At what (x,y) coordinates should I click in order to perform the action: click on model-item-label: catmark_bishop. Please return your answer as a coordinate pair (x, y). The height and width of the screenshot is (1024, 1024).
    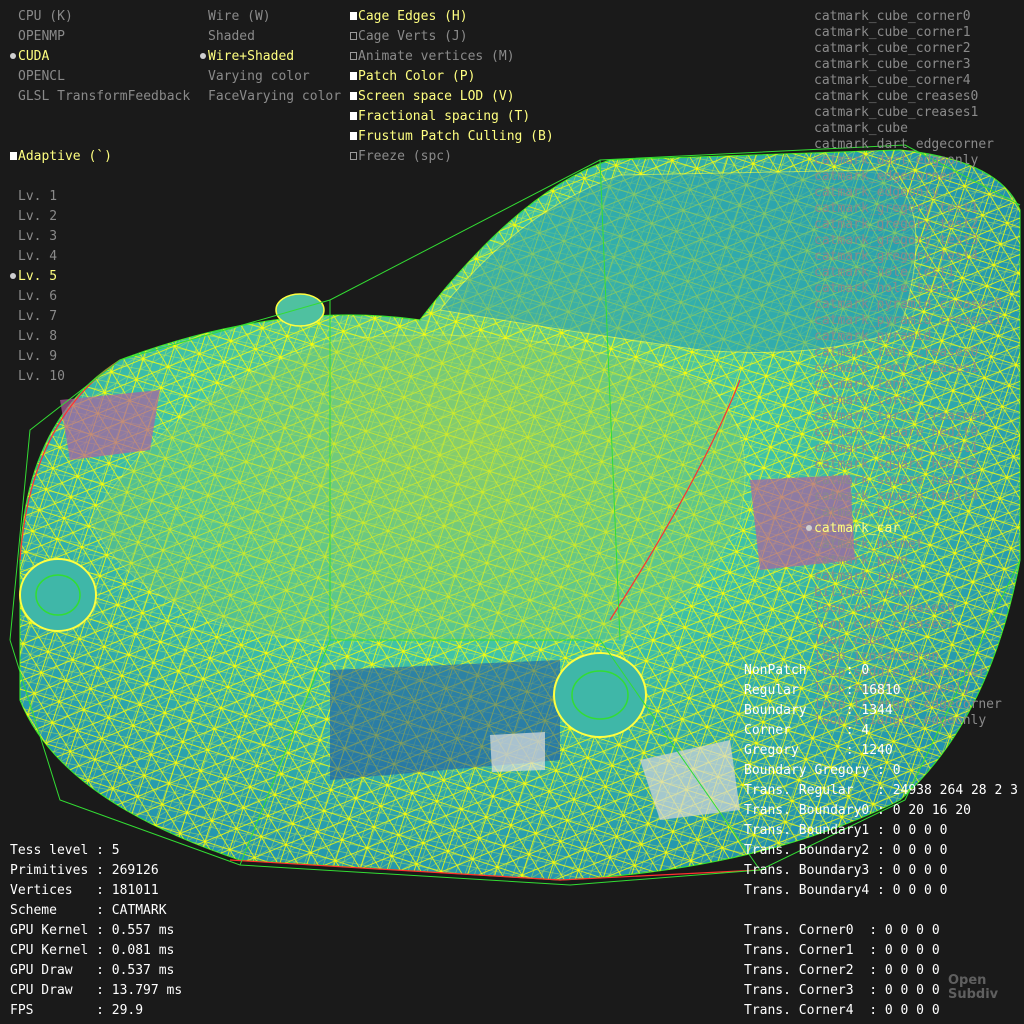
    Looking at the image, I should click on (869, 512).